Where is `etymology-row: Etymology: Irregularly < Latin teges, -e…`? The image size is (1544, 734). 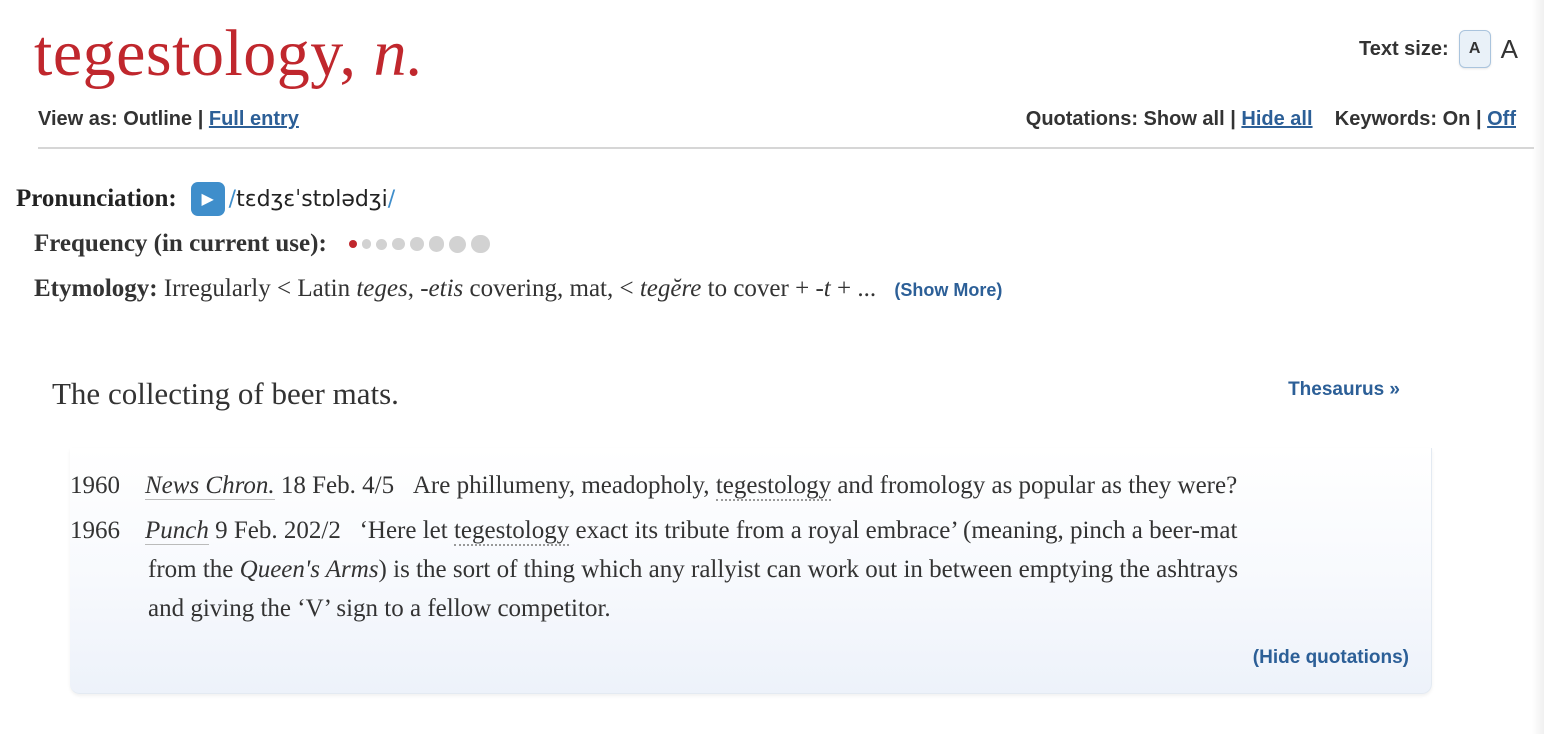 etymology-row: Etymology: Irregularly < Latin teges, -e… is located at coordinates (518, 289).